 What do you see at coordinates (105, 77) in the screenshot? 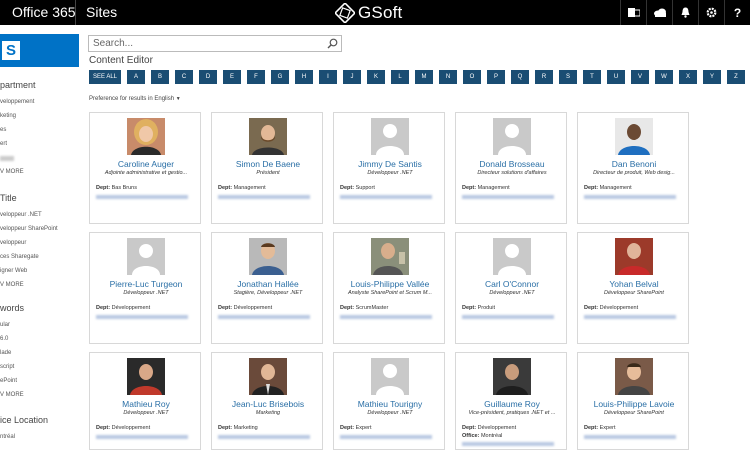
I see `see-all-button: SEE ALL` at bounding box center [105, 77].